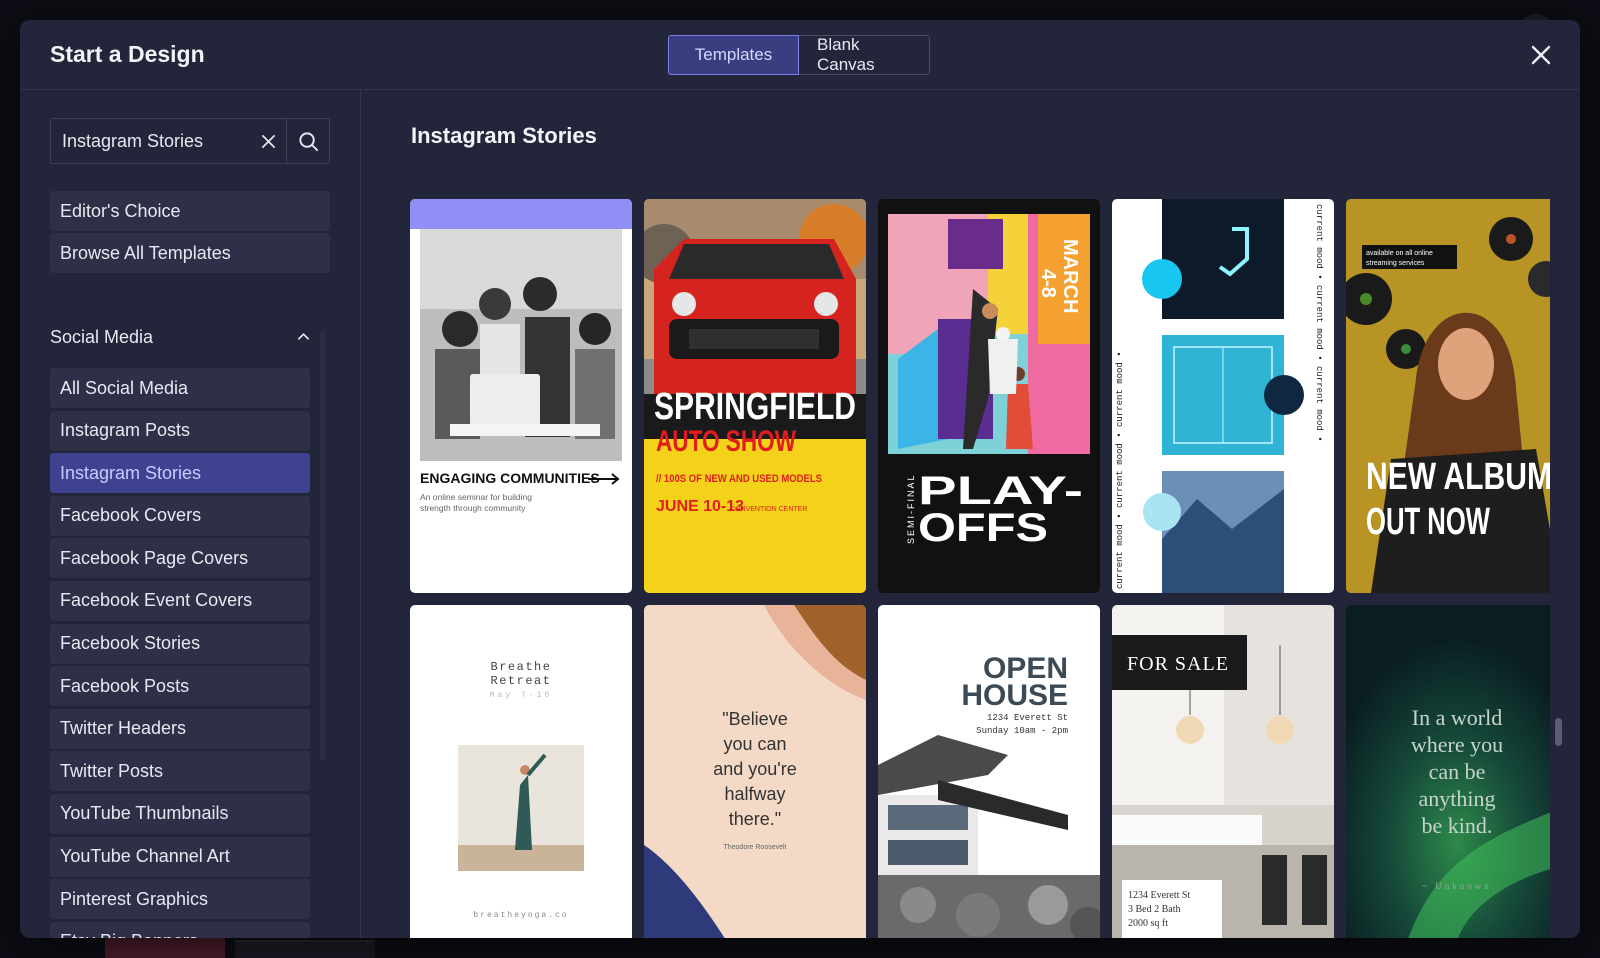 The image size is (1600, 958). What do you see at coordinates (754, 744) in the screenshot?
I see `template-quote-line: you can` at bounding box center [754, 744].